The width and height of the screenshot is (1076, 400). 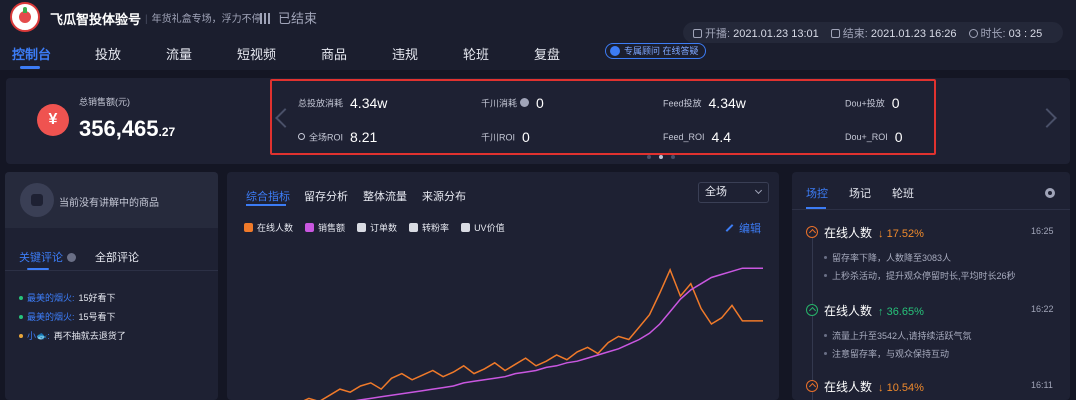 I want to click on event-change: ↓ 17.52%, so click(x=901, y=234).